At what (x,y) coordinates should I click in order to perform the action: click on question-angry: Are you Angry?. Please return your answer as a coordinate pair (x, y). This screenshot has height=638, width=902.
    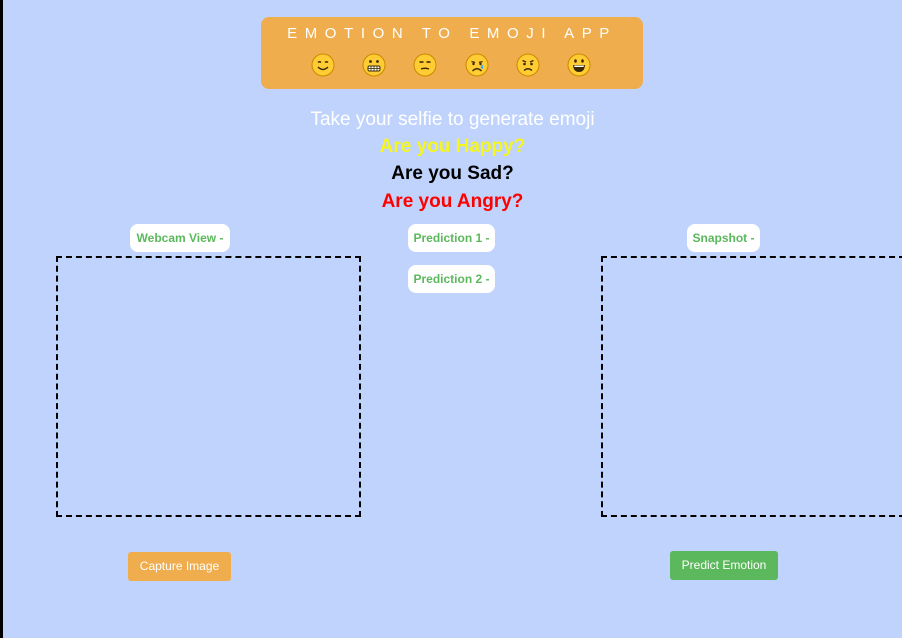
    Looking at the image, I should click on (452, 201).